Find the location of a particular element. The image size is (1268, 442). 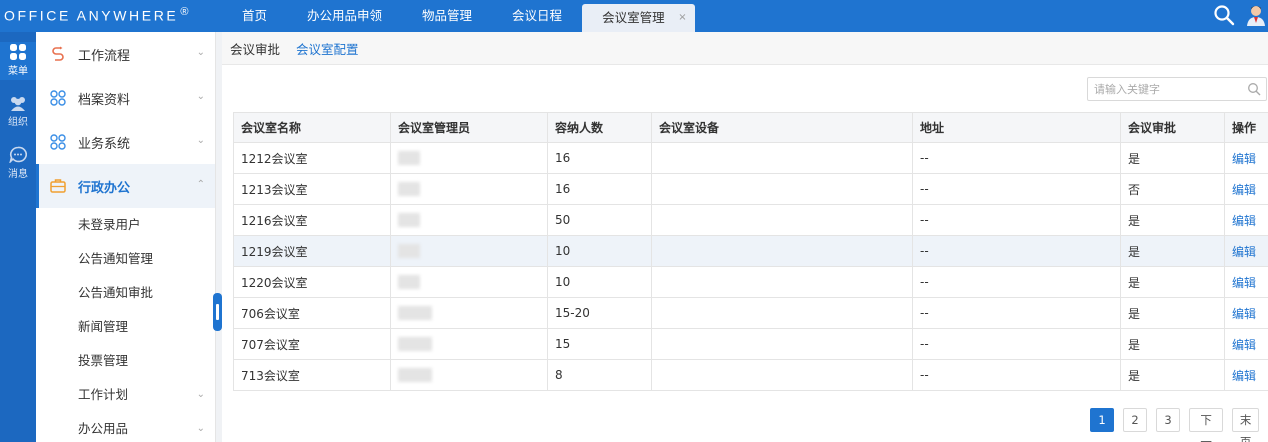

tab-home: 首页 is located at coordinates (254, 16).